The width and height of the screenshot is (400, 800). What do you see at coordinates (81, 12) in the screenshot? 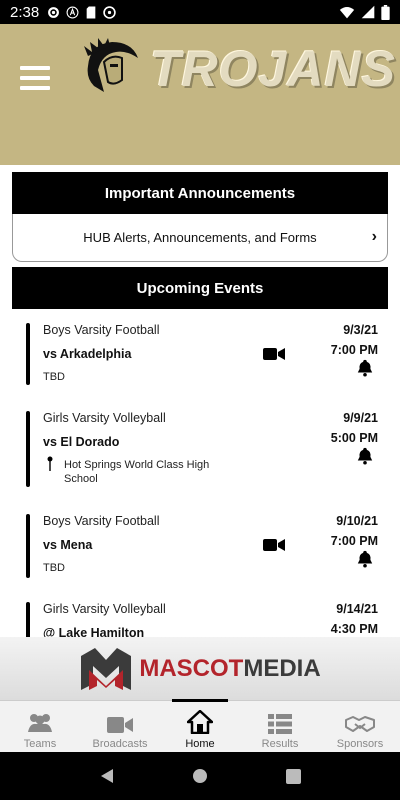
I see `status-icons-left` at bounding box center [81, 12].